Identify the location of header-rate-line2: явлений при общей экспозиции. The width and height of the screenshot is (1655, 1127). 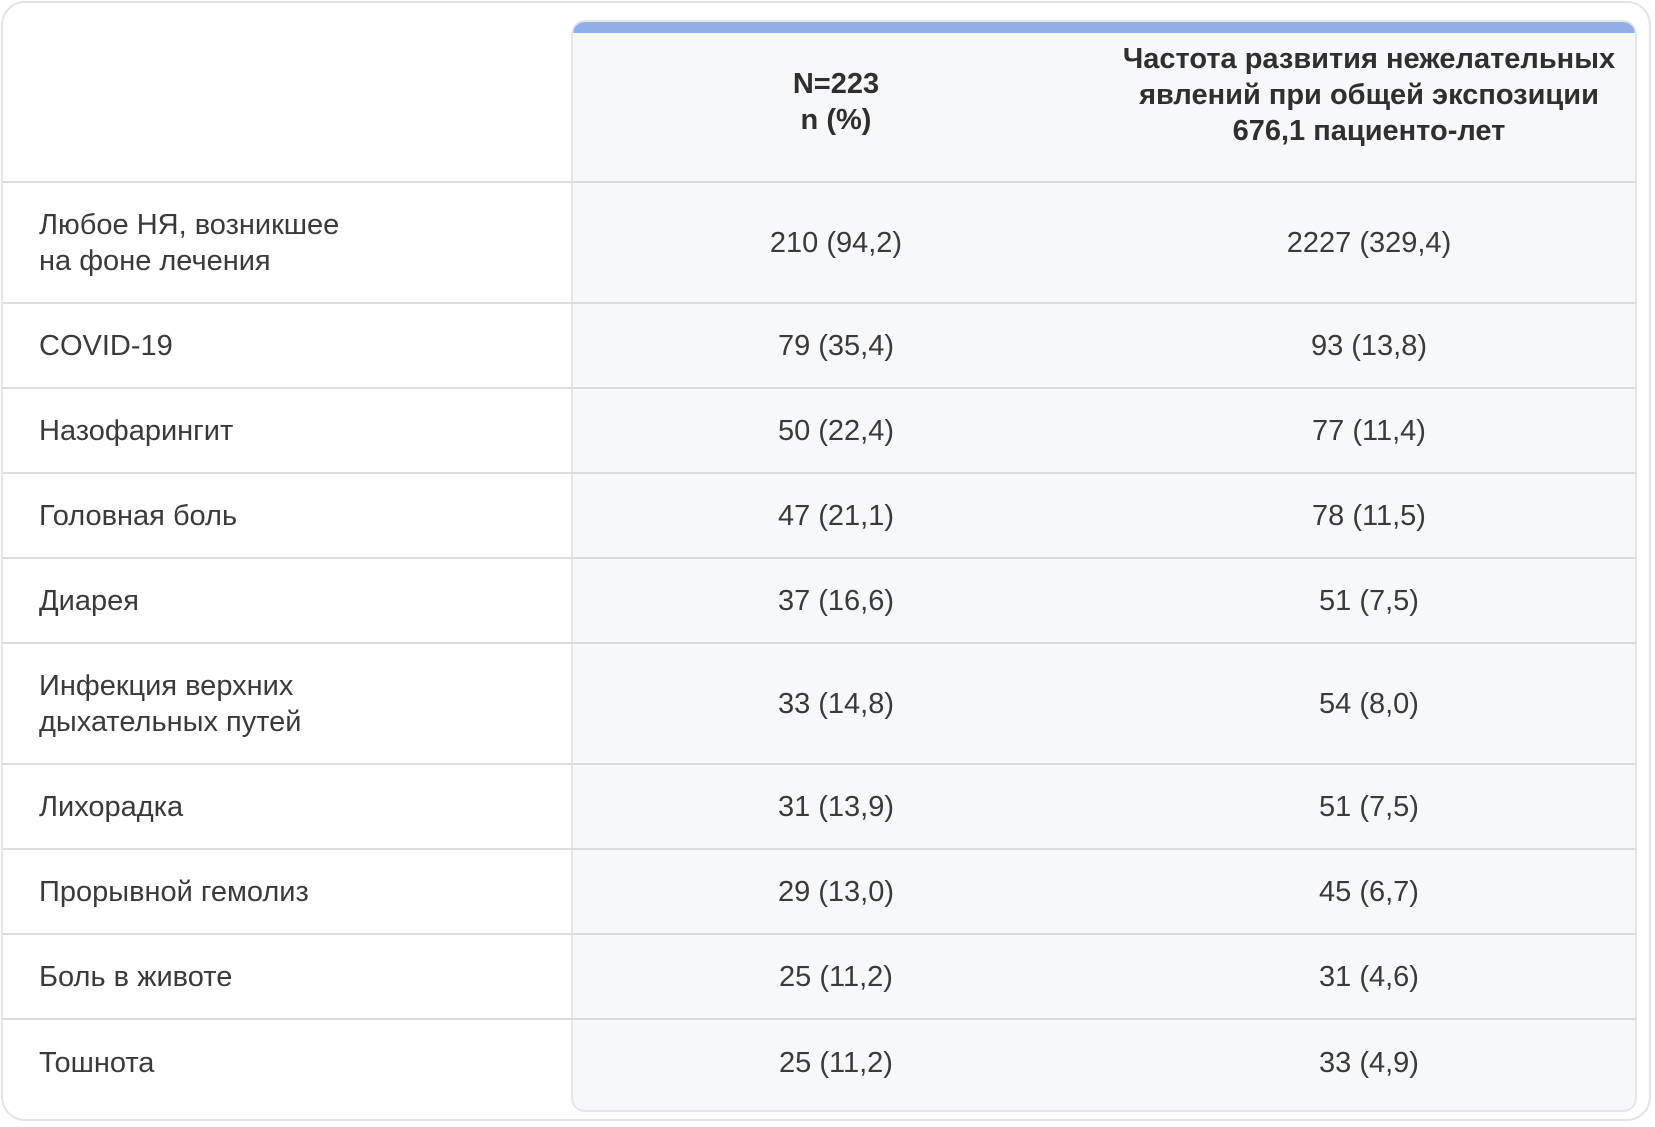
(1369, 95).